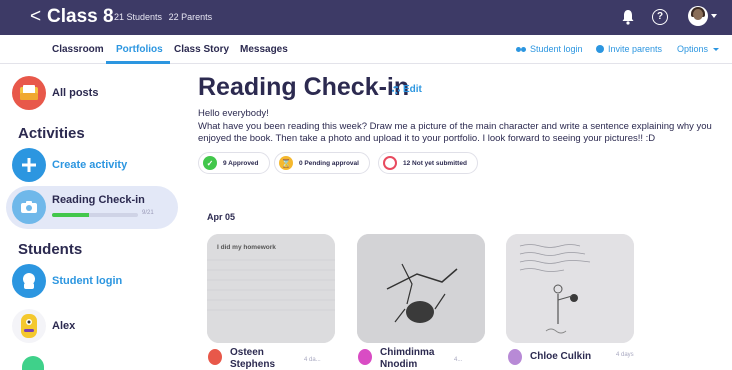  I want to click on student-login-button: Student login, so click(67, 281).